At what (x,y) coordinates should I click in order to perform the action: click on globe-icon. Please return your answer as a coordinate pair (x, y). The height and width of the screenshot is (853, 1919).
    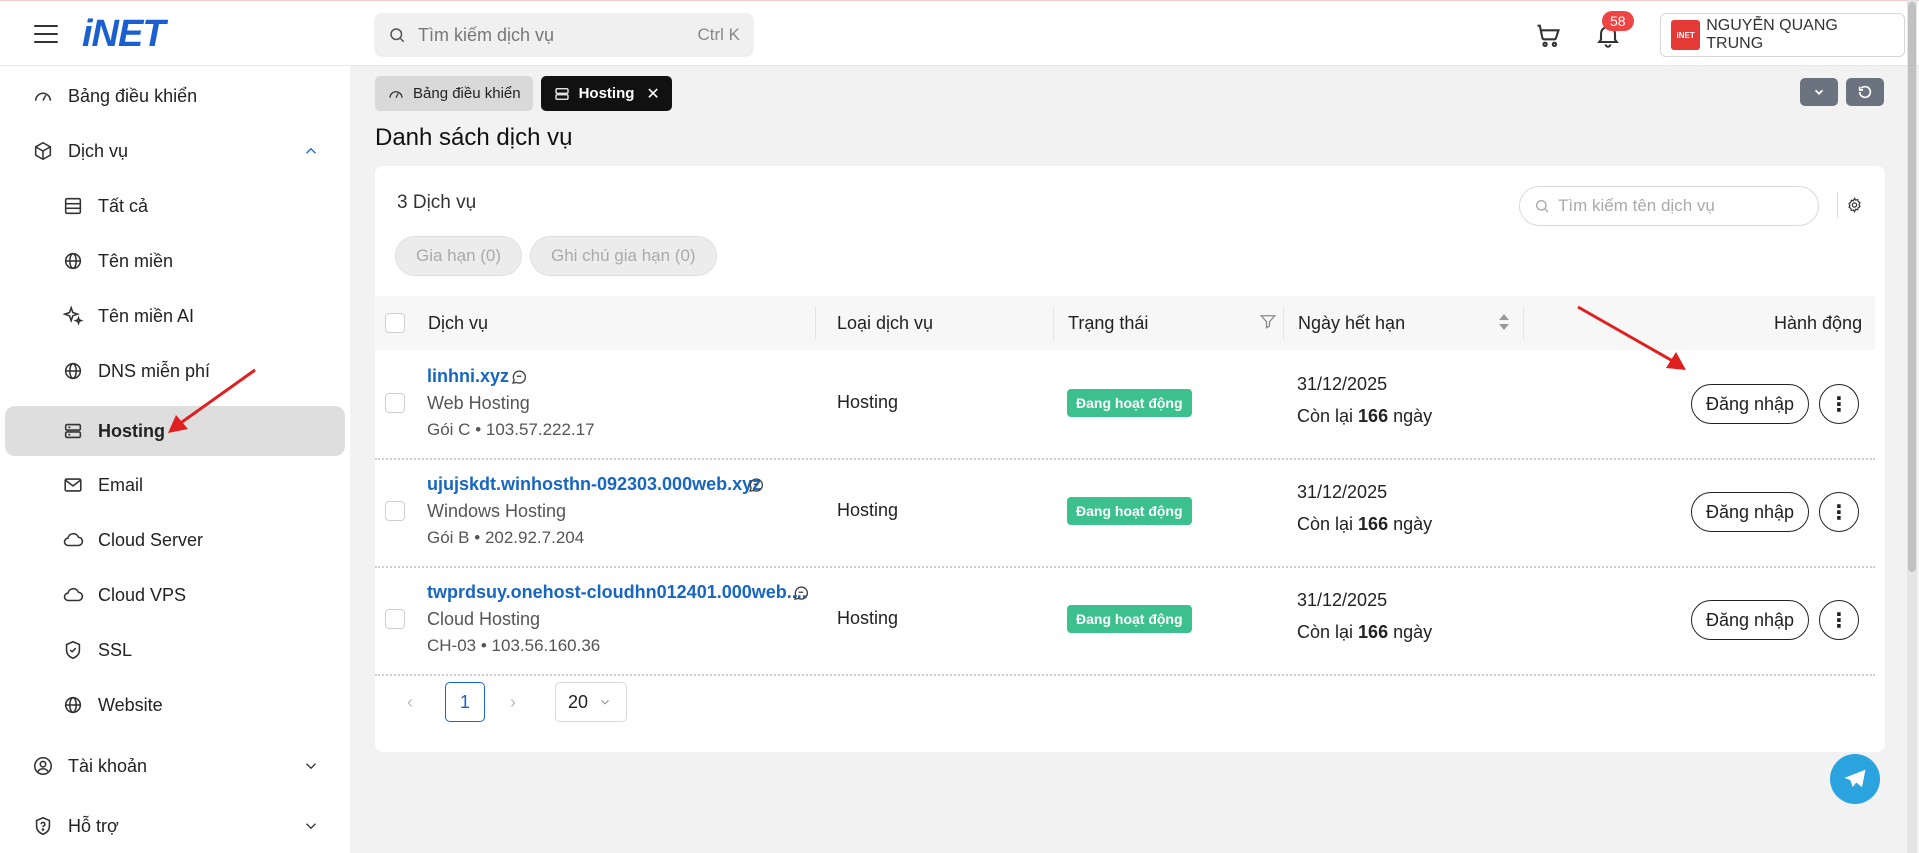
    Looking at the image, I should click on (73, 261).